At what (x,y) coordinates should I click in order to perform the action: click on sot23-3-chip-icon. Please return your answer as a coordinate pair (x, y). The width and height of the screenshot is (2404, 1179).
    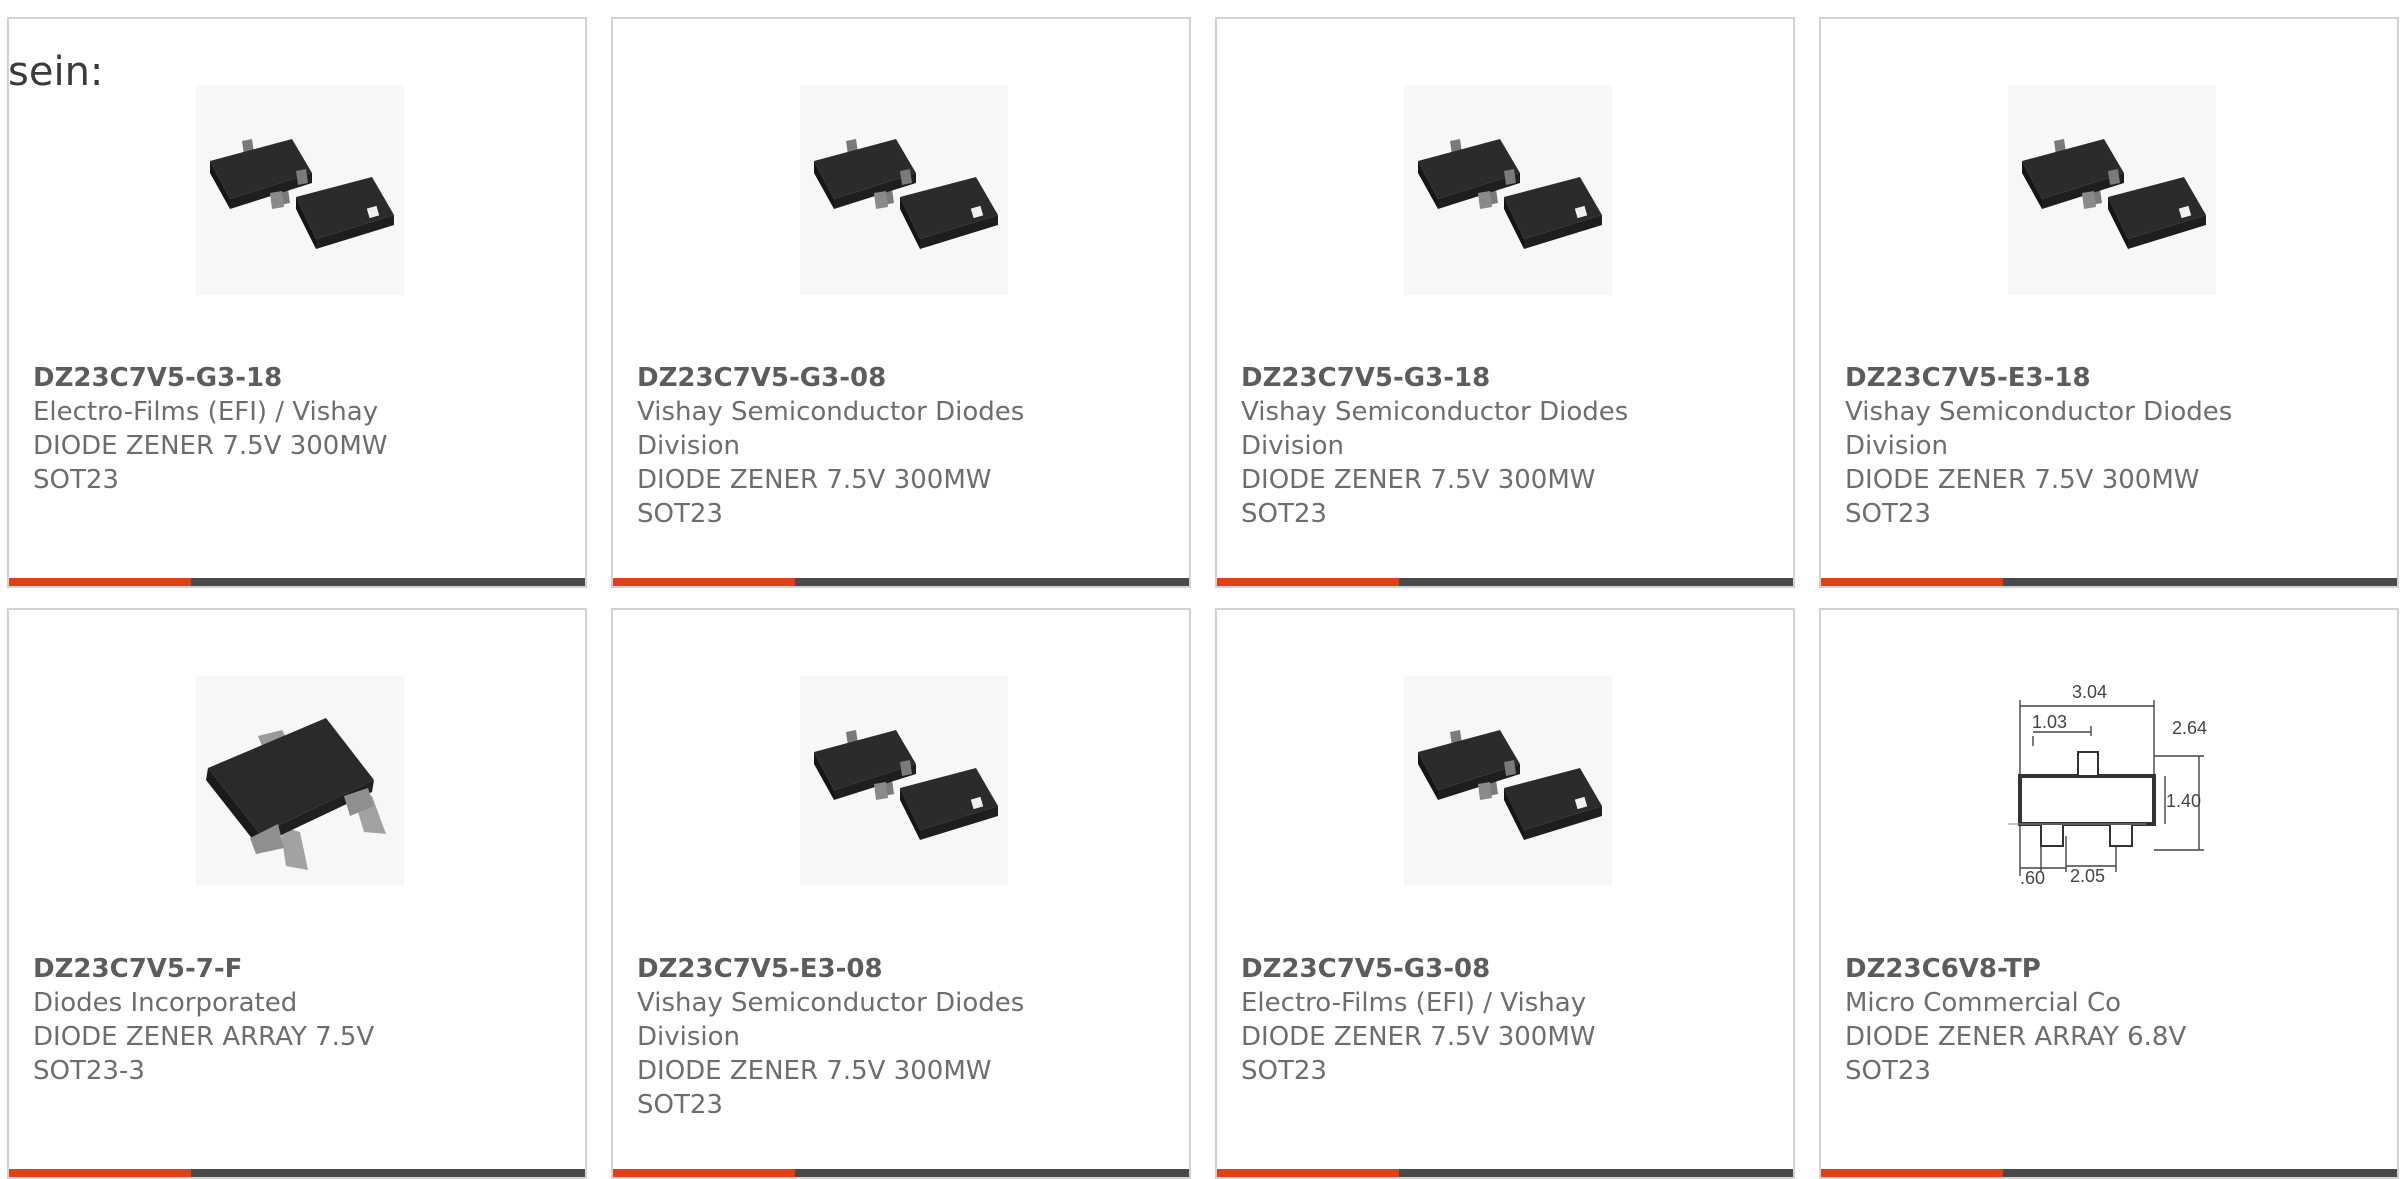
    Looking at the image, I should click on (300, 781).